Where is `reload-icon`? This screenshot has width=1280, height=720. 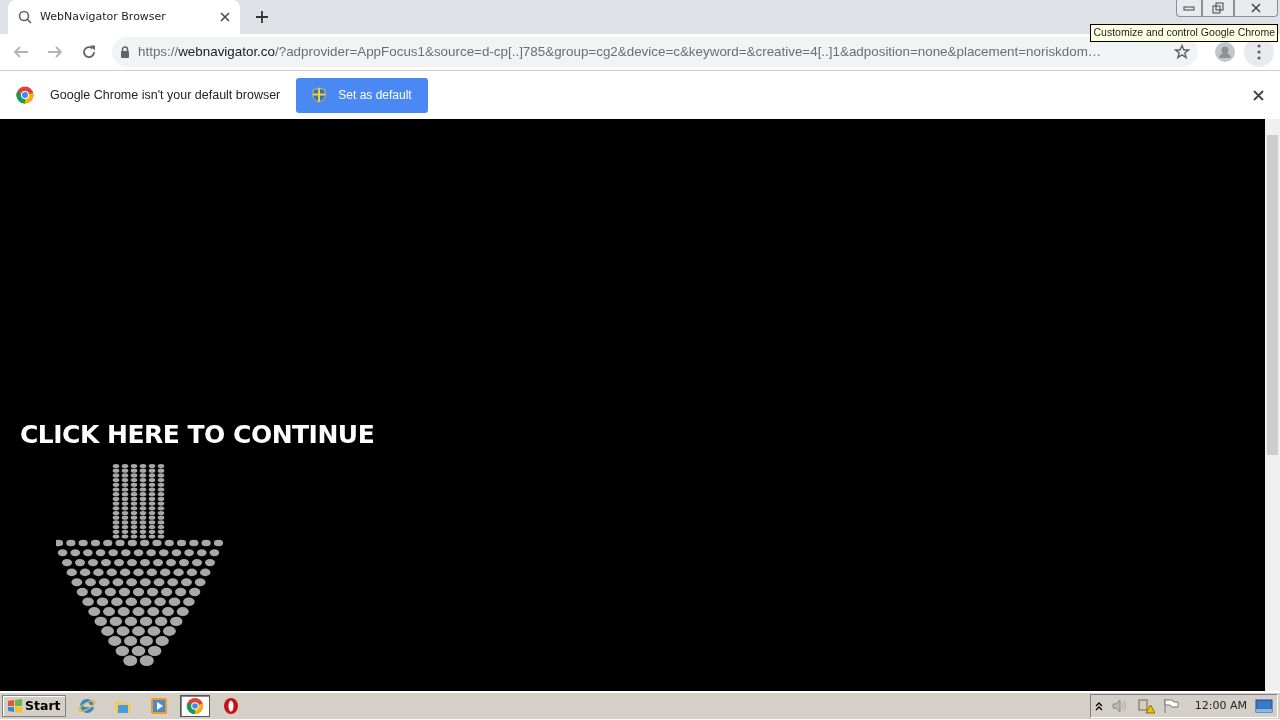
reload-icon is located at coordinates (89, 52).